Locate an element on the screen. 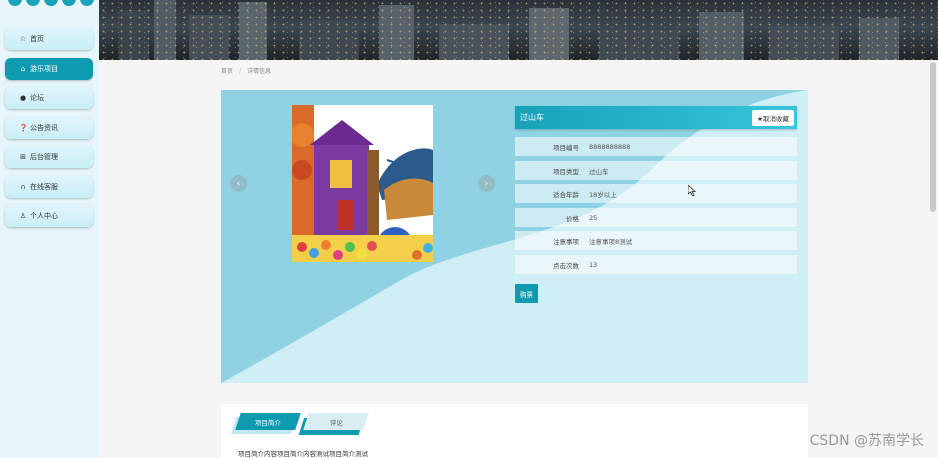 The height and width of the screenshot is (458, 938). sidebar-item-admin: ⊞ 后台管理 is located at coordinates (49, 157).